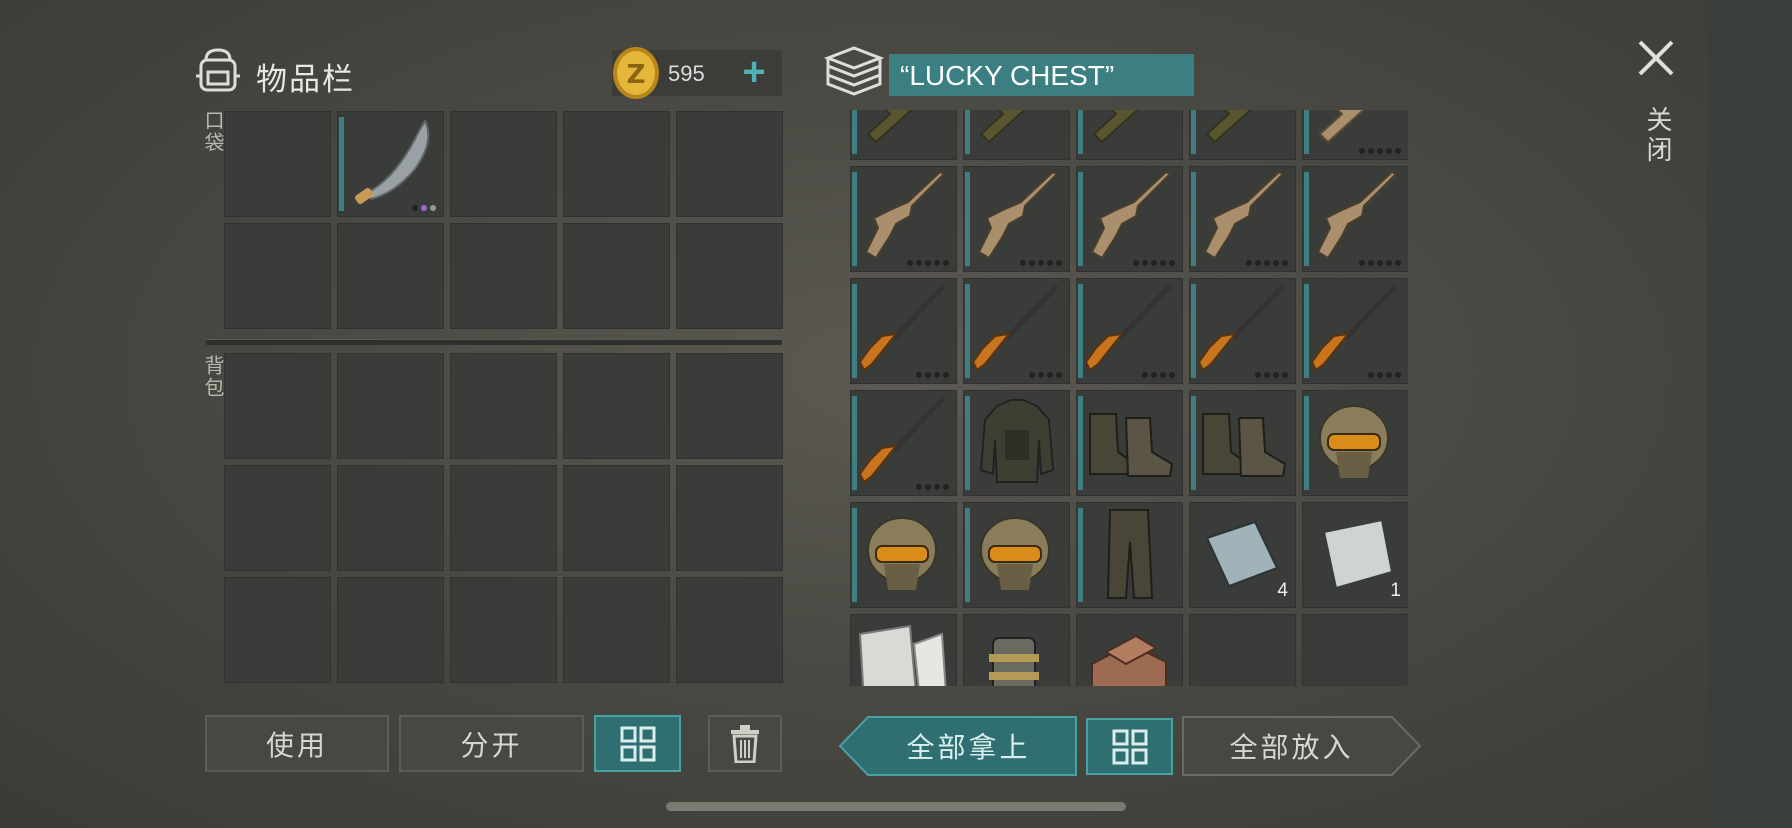  Describe the element at coordinates (491, 743) in the screenshot. I see `split-button: 分开` at that location.